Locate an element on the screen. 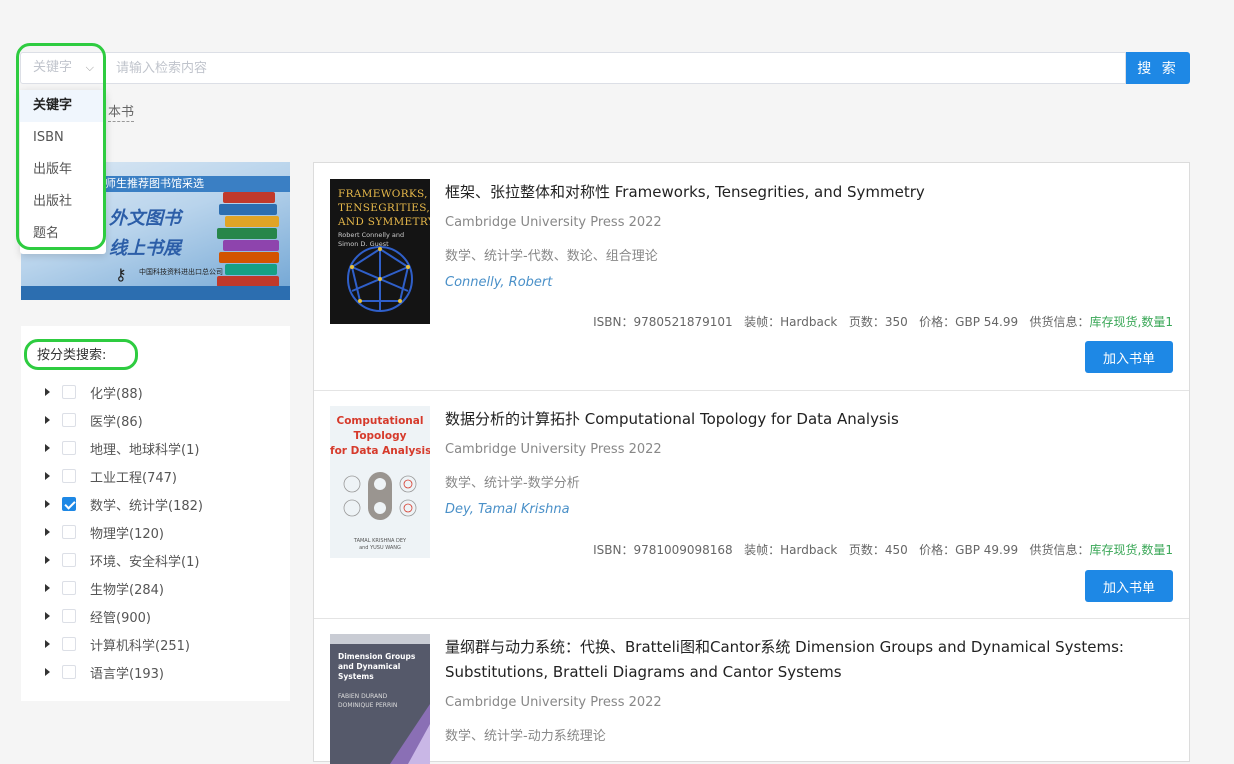 This screenshot has height=764, width=1234. category-item-chemistry: 化学(88) is located at coordinates (124, 392).